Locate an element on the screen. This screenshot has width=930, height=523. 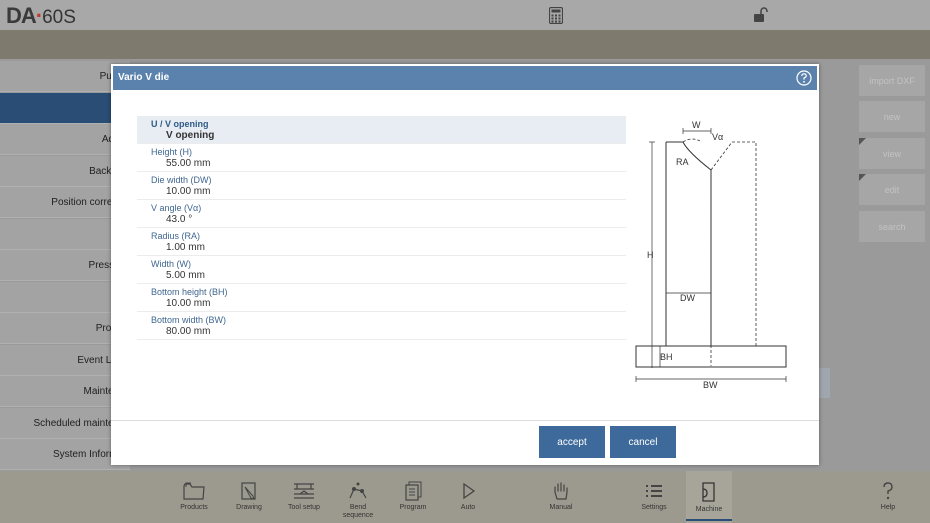
import-dxf-button: import DXF is located at coordinates (892, 80).